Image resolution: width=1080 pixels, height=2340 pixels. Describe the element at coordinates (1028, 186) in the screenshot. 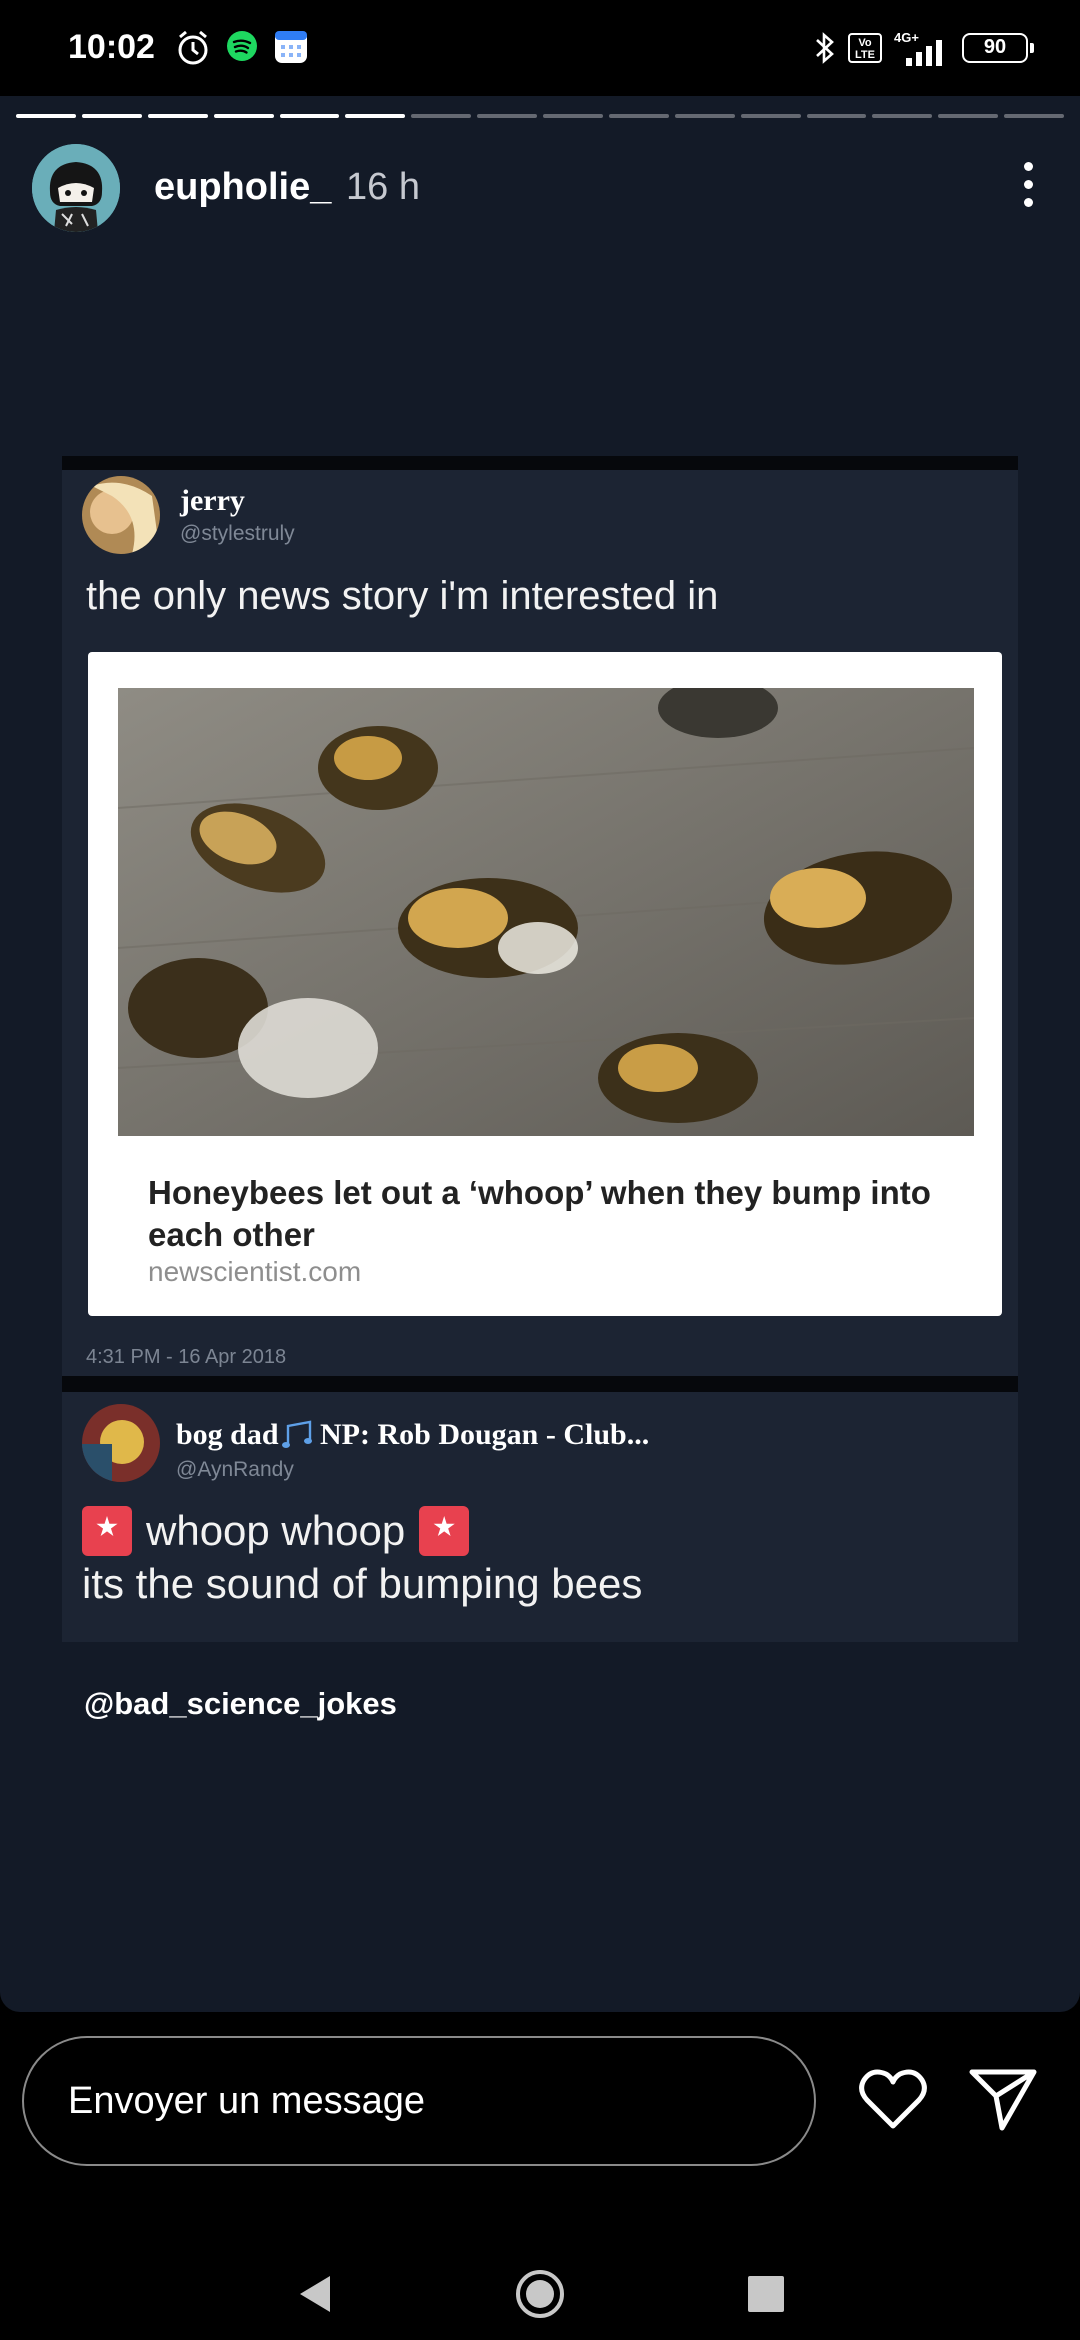

I see `more-options-icon` at that location.